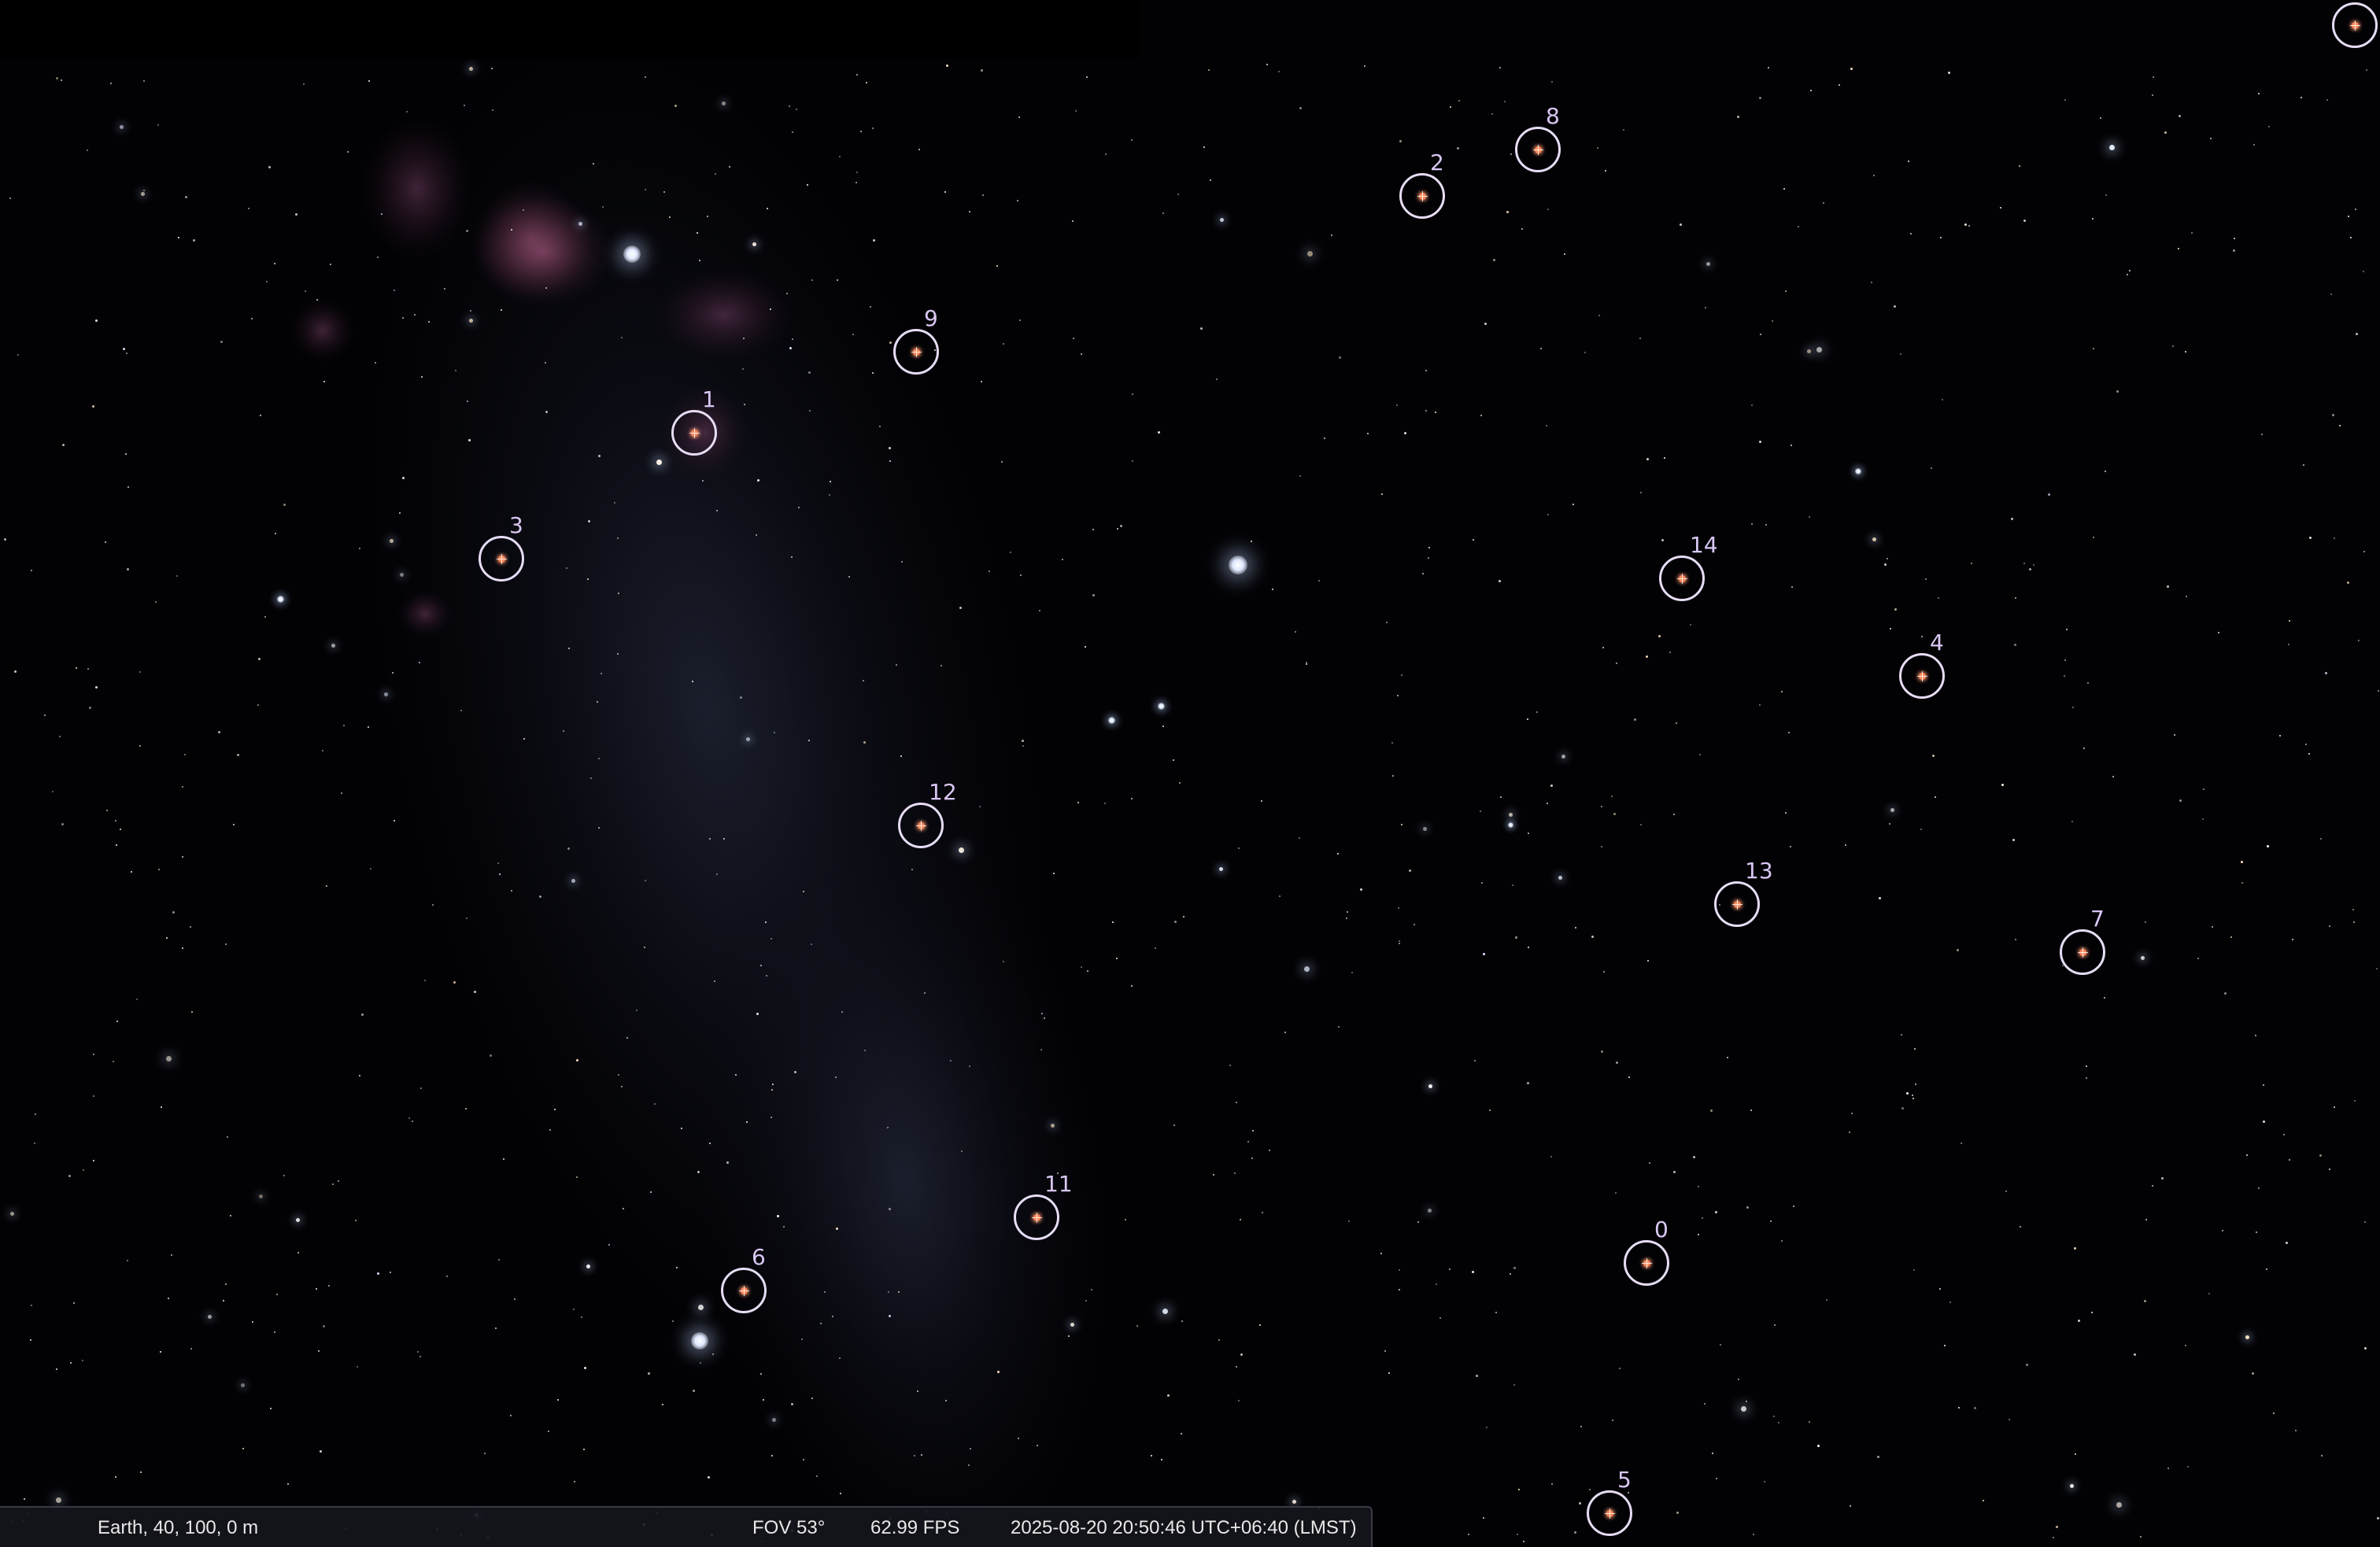 The height and width of the screenshot is (1547, 2380). What do you see at coordinates (916, 341) in the screenshot?
I see `object-marker: 9` at bounding box center [916, 341].